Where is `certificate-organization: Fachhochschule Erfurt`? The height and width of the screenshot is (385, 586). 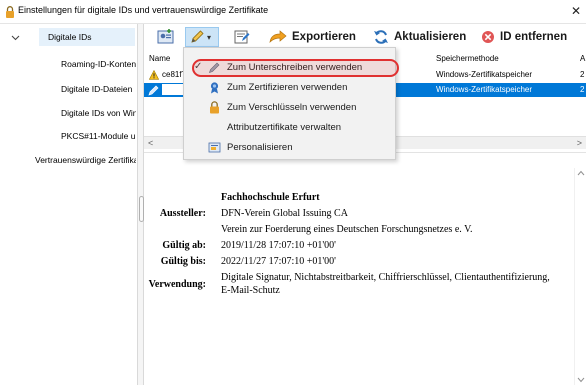 certificate-organization: Fachhochschule Erfurt is located at coordinates (270, 197).